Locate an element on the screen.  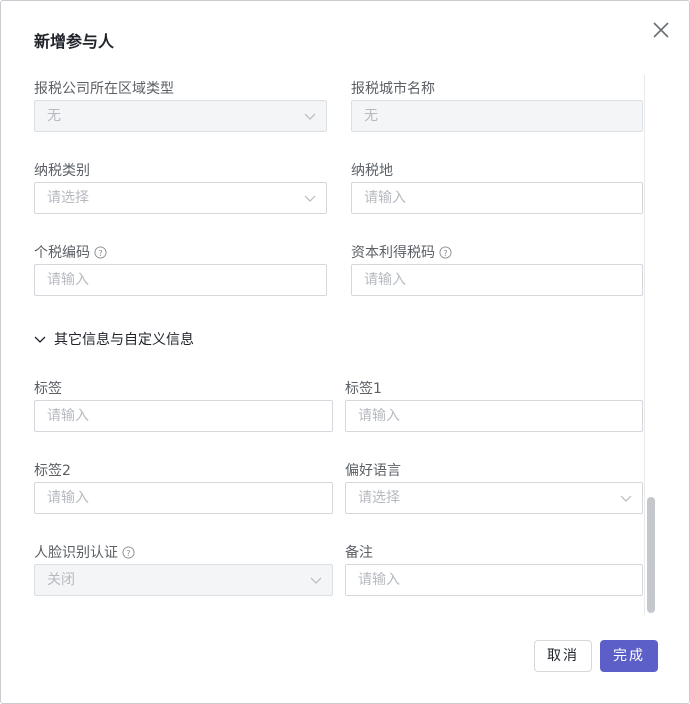
tag2-input: 请输入 is located at coordinates (183, 498).